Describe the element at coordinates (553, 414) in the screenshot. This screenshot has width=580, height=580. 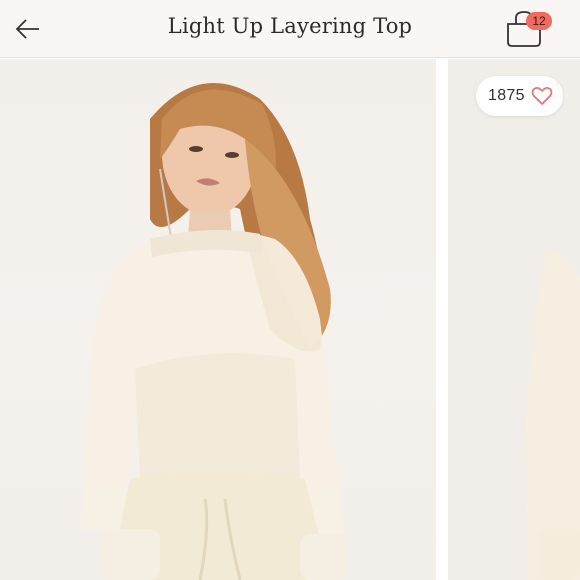
I see `next-photo-illustration` at that location.